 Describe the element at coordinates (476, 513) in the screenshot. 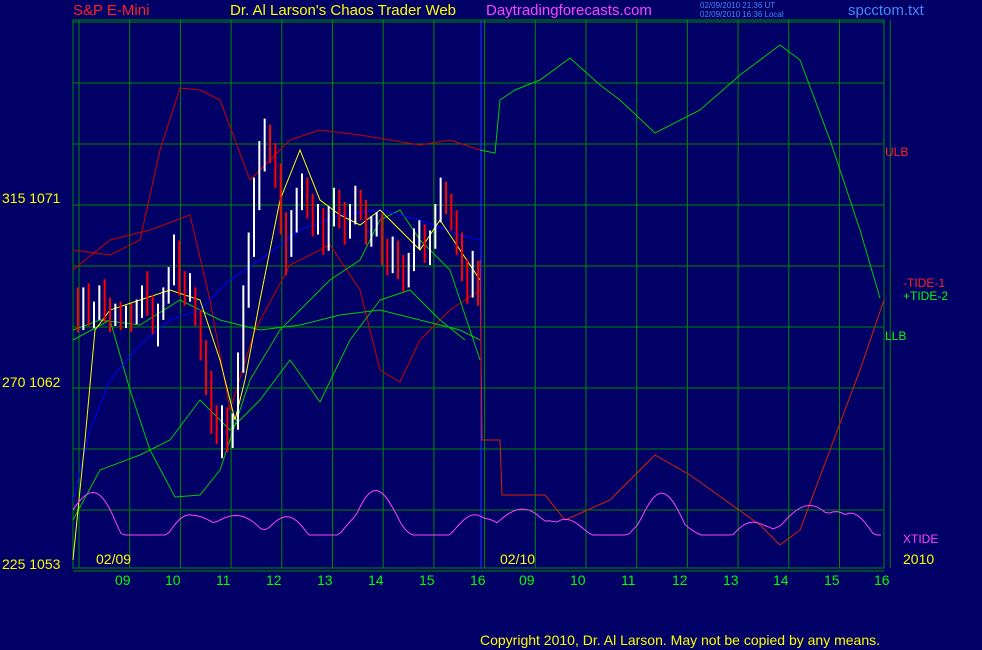

I see `xtide-line` at that location.